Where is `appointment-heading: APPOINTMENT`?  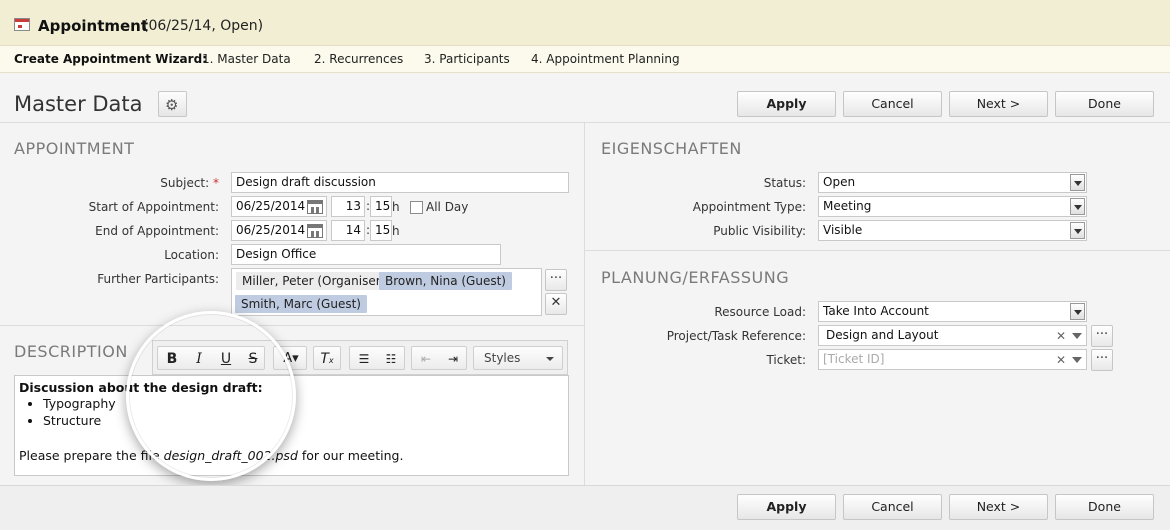 appointment-heading: APPOINTMENT is located at coordinates (74, 148).